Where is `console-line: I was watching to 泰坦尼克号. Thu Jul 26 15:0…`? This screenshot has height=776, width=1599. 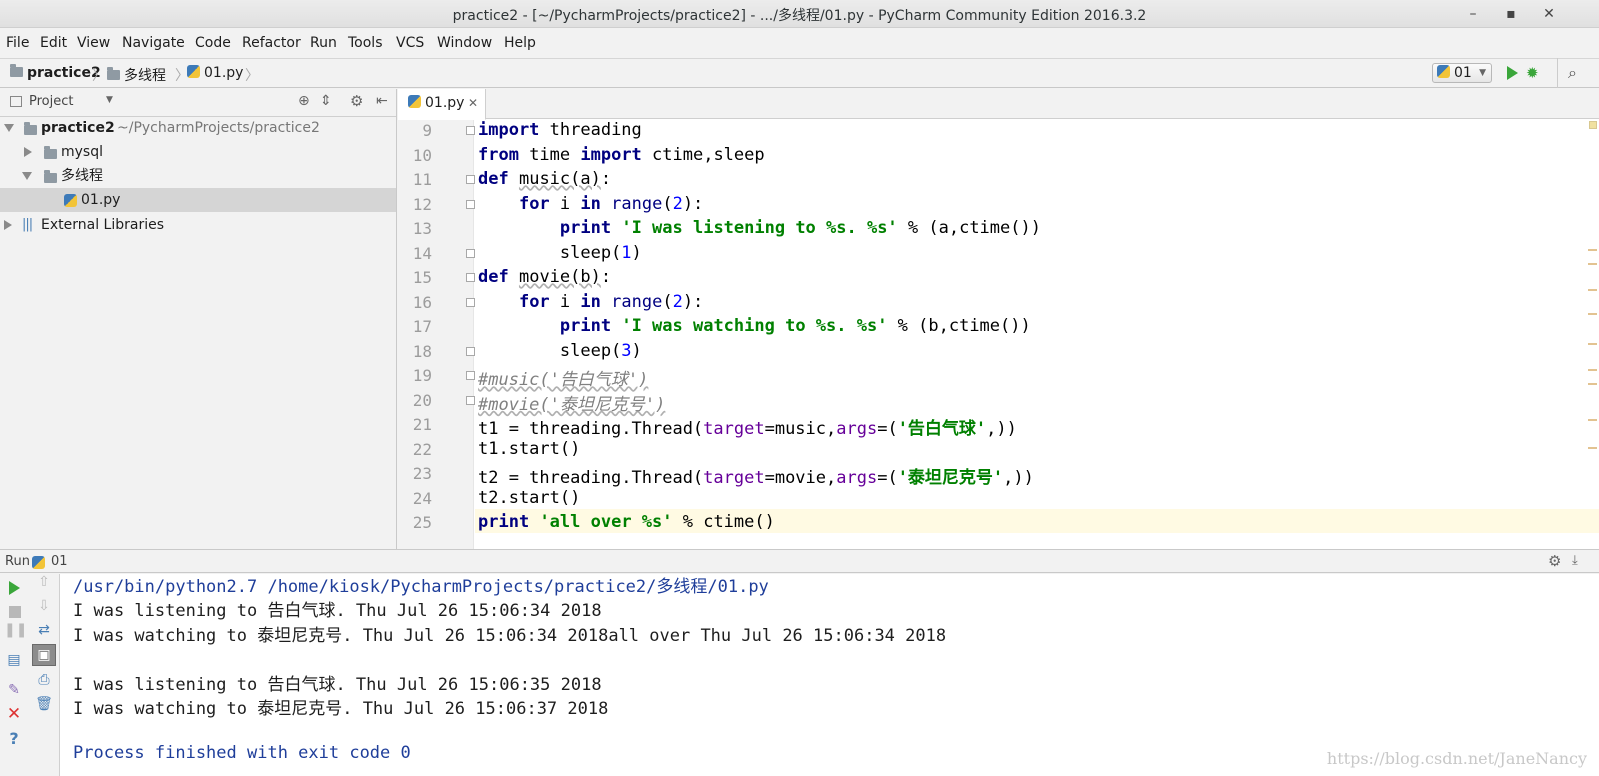 console-line: I was watching to 泰坦尼克号. Thu Jul 26 15:0… is located at coordinates (510, 636).